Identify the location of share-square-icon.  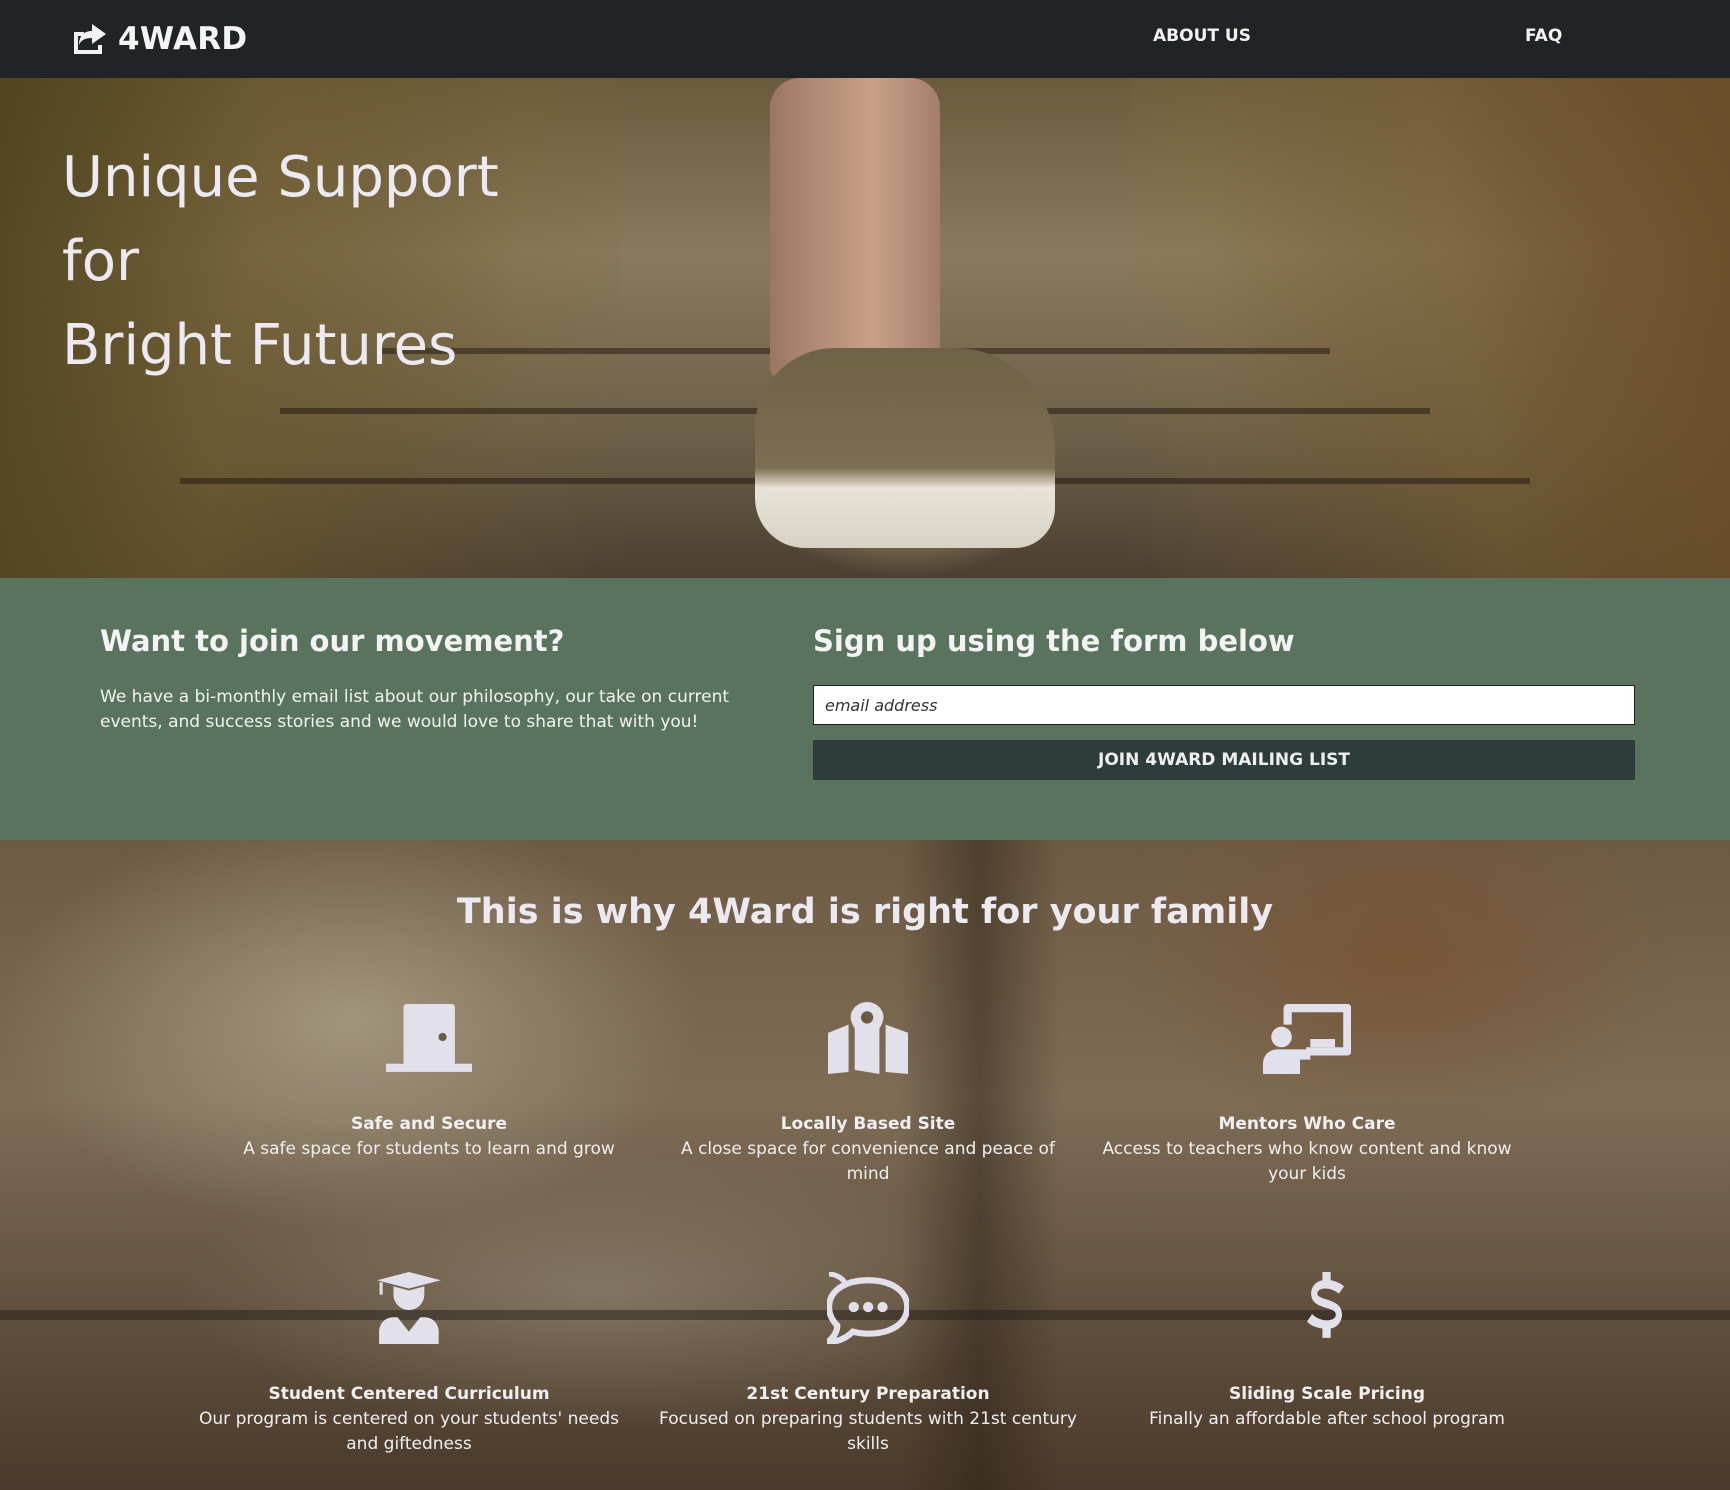
(90, 39).